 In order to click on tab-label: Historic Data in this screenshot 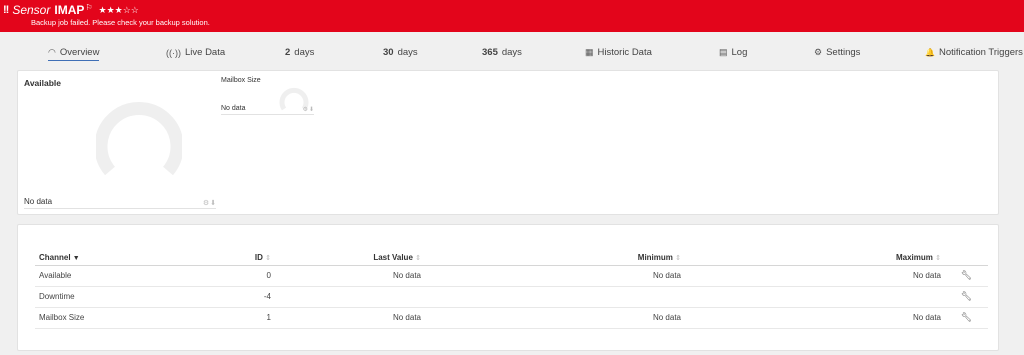, I will do `click(624, 52)`.